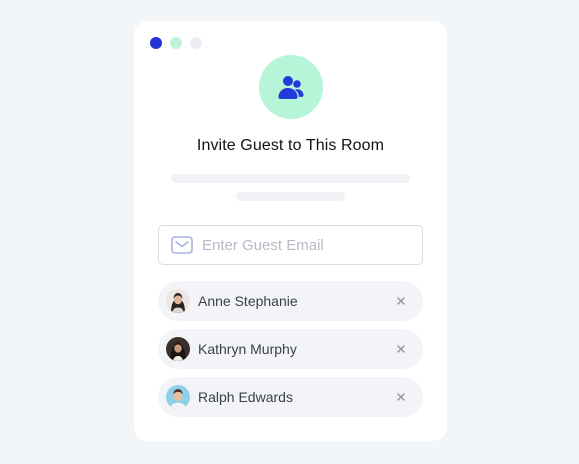 Image resolution: width=579 pixels, height=464 pixels. What do you see at coordinates (196, 43) in the screenshot?
I see `window-dot-gray` at bounding box center [196, 43].